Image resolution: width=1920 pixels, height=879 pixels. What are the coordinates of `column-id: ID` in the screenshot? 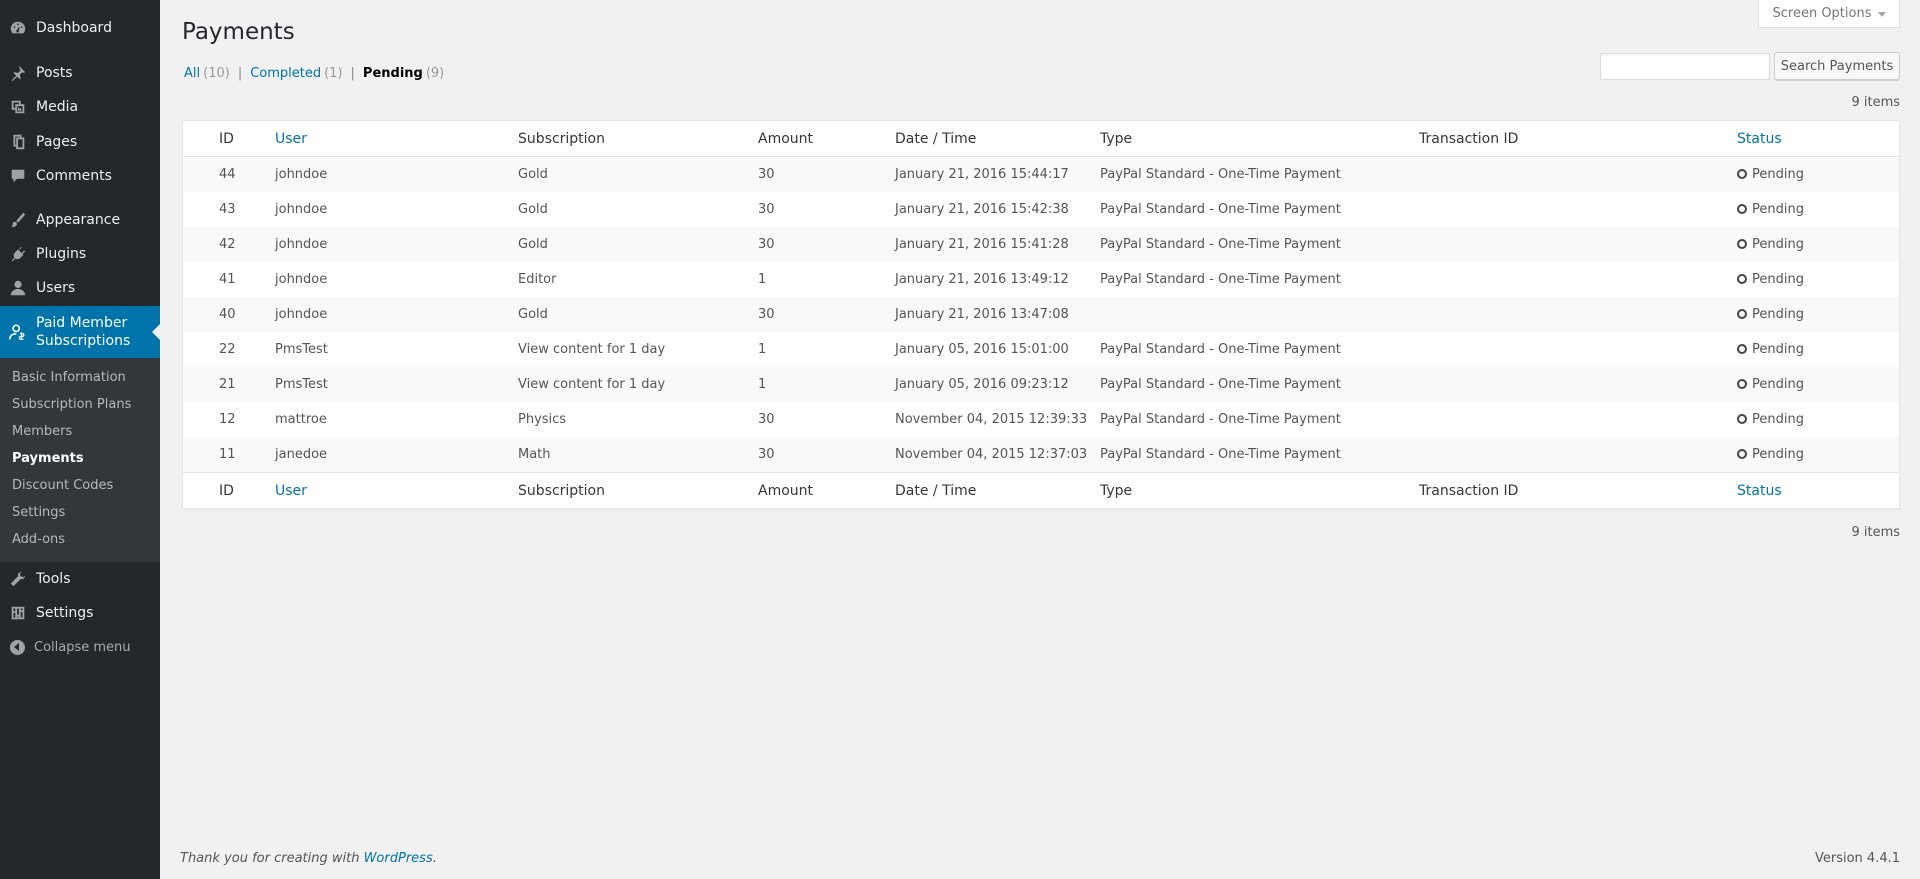 It's located at (226, 490).